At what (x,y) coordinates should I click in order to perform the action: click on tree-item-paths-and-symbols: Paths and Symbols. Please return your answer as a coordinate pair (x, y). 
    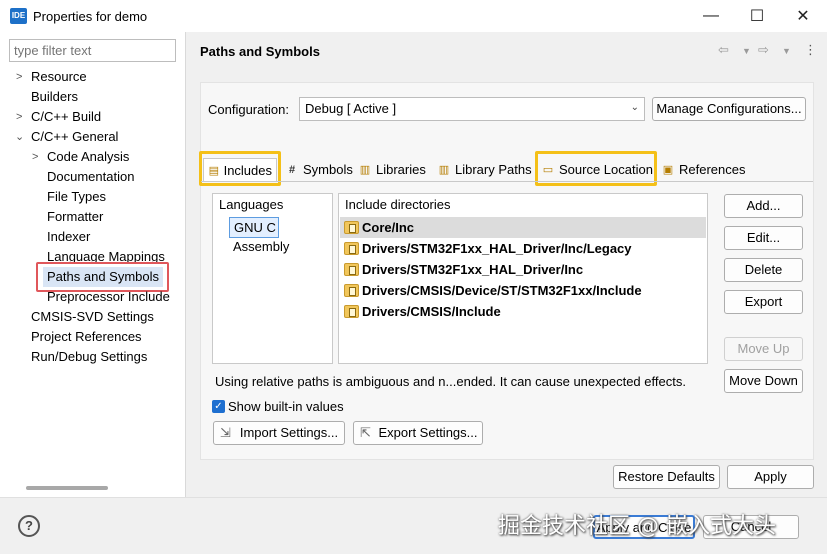
    Looking at the image, I should click on (103, 277).